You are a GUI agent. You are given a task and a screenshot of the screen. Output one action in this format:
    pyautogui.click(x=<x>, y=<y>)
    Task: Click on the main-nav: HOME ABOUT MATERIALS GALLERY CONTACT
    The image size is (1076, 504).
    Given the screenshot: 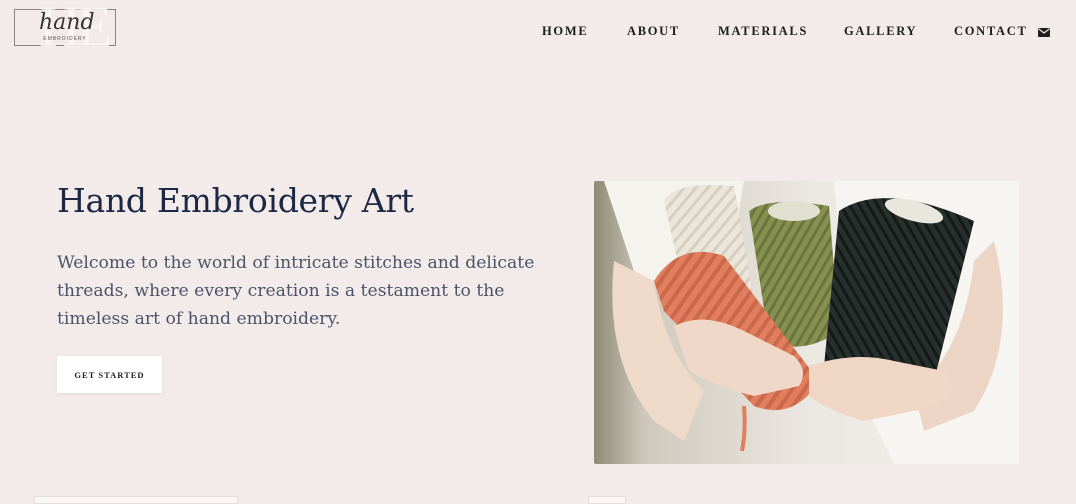 What is the action you would take?
    pyautogui.click(x=538, y=32)
    